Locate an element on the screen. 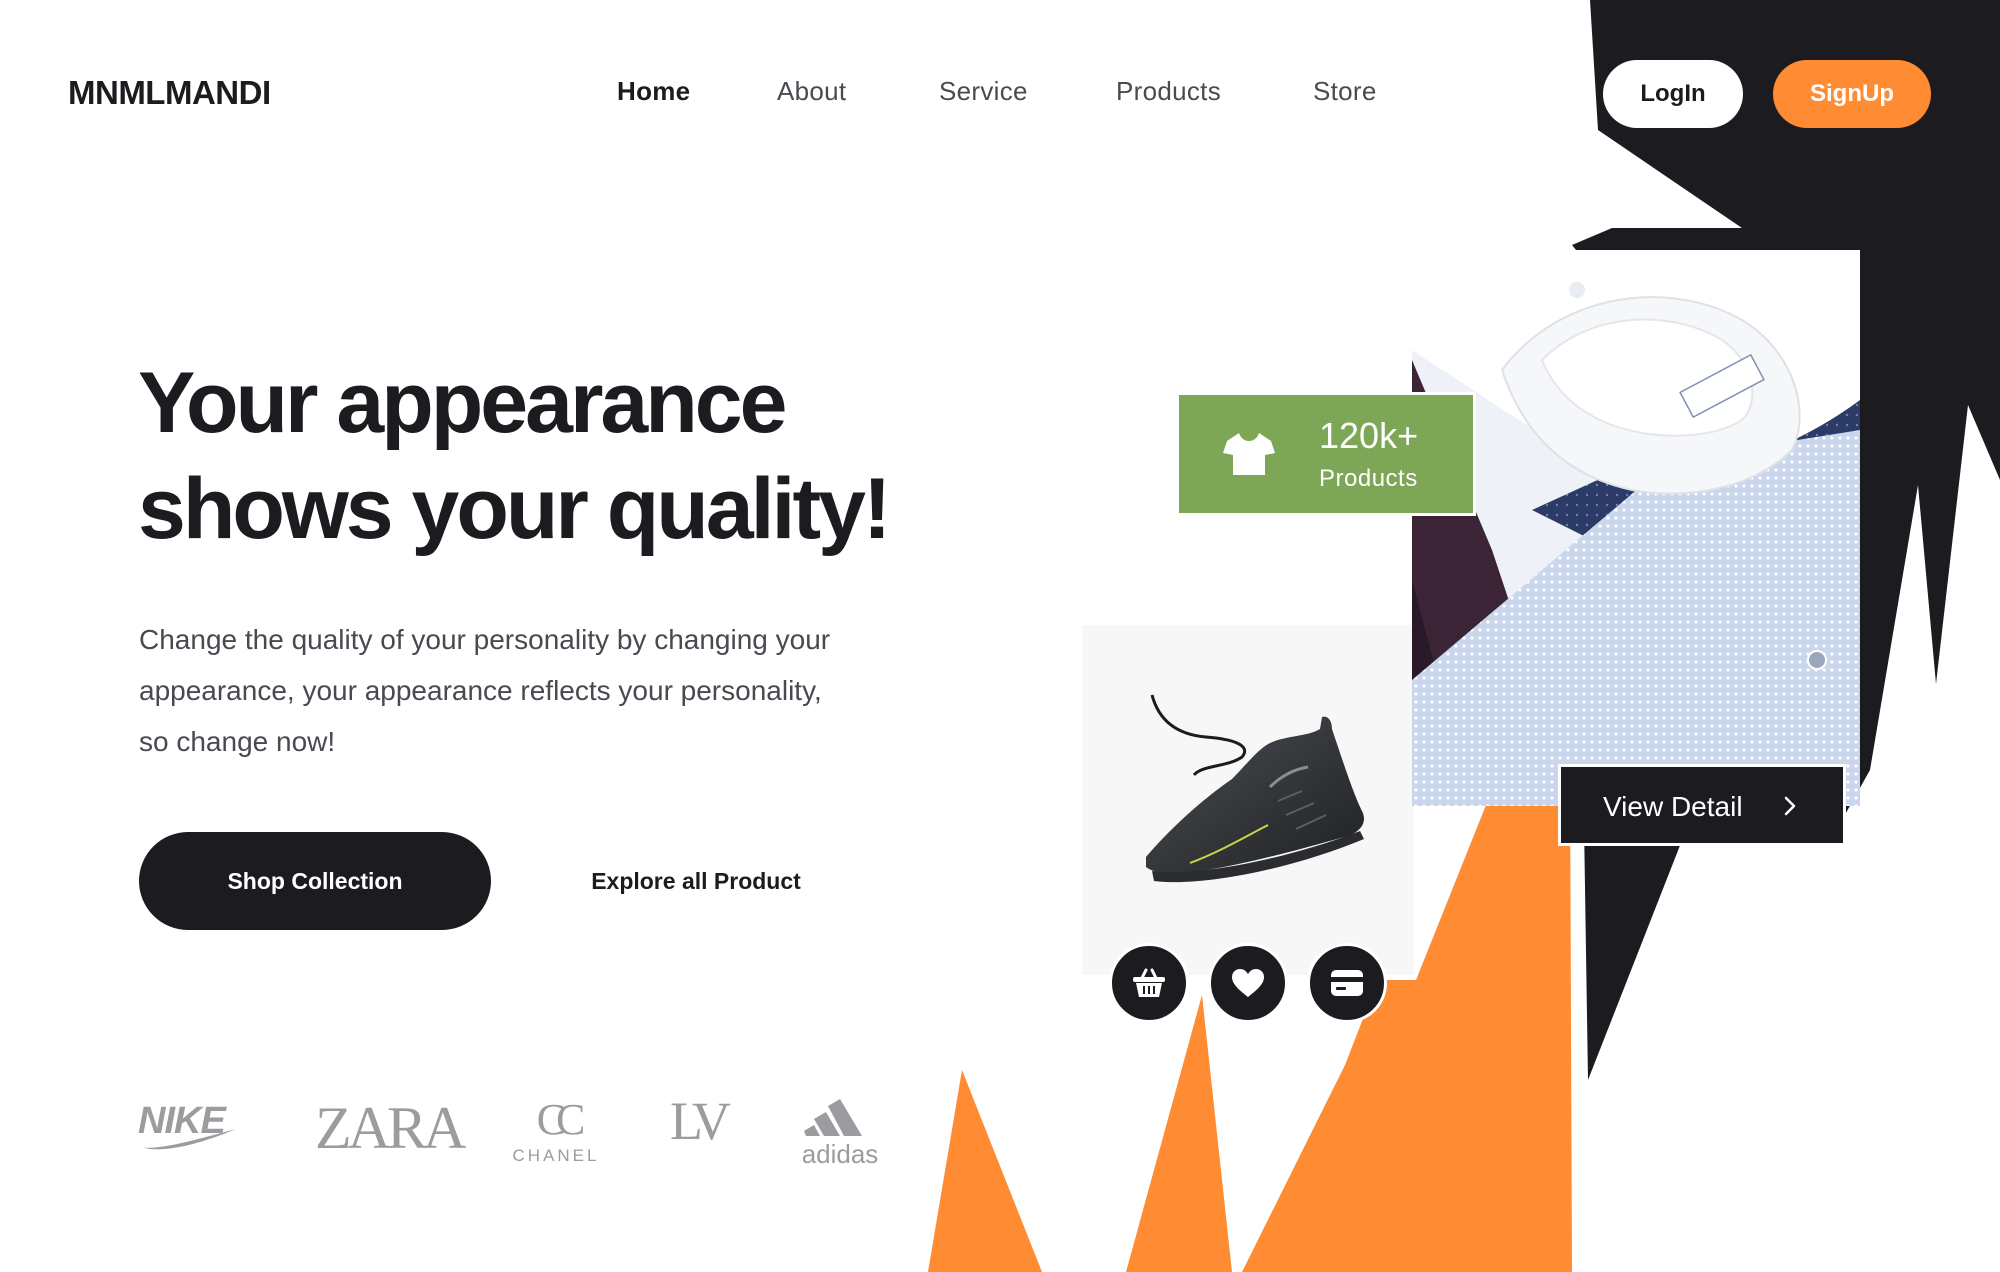 The width and height of the screenshot is (2000, 1272). payment-card-button is located at coordinates (1347, 983).